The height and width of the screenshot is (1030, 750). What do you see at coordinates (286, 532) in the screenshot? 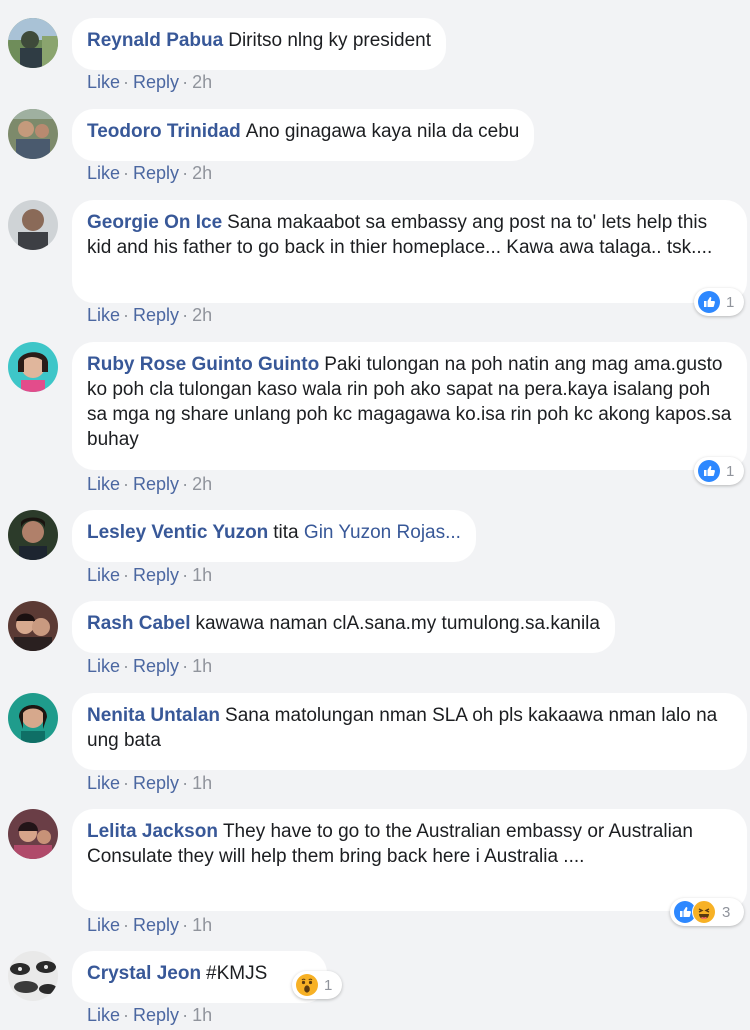
I see `comment-text: tita` at bounding box center [286, 532].